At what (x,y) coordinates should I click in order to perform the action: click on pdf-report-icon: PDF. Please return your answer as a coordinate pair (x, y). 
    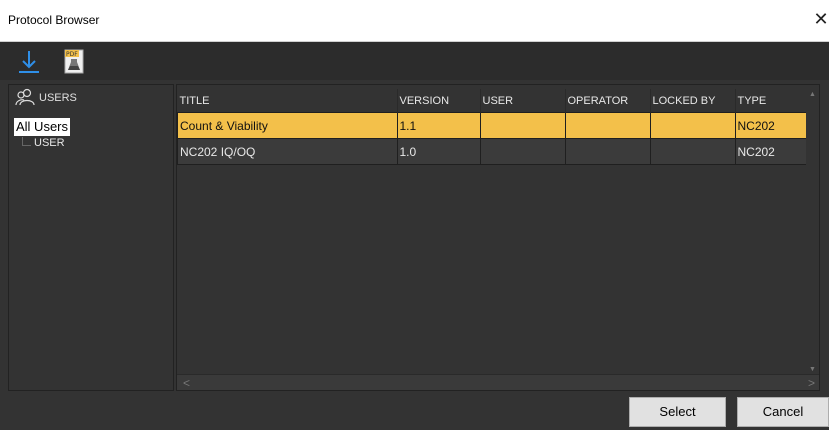
    Looking at the image, I should click on (74, 61).